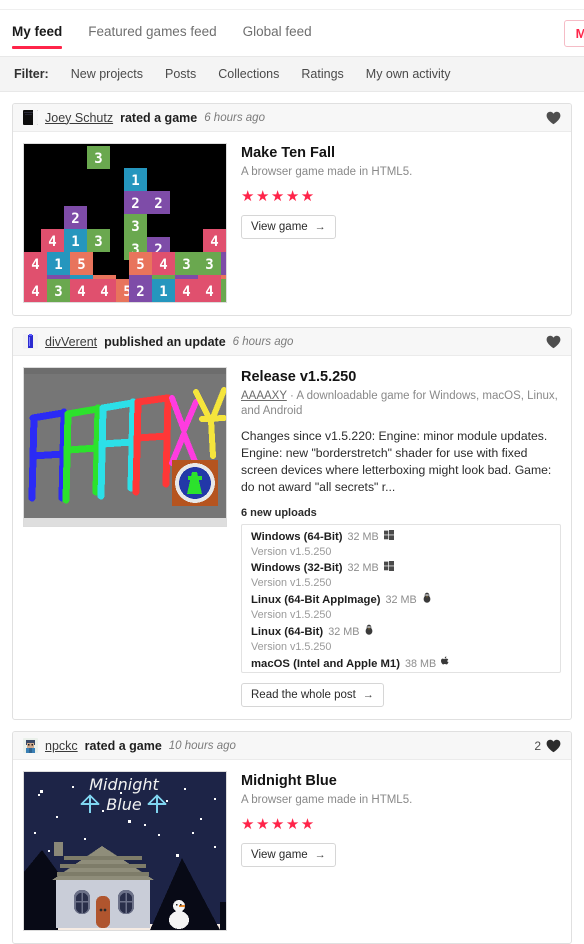 This screenshot has height=944, width=584. Describe the element at coordinates (125, 447) in the screenshot. I see `aaaaxy-thumbnail` at that location.